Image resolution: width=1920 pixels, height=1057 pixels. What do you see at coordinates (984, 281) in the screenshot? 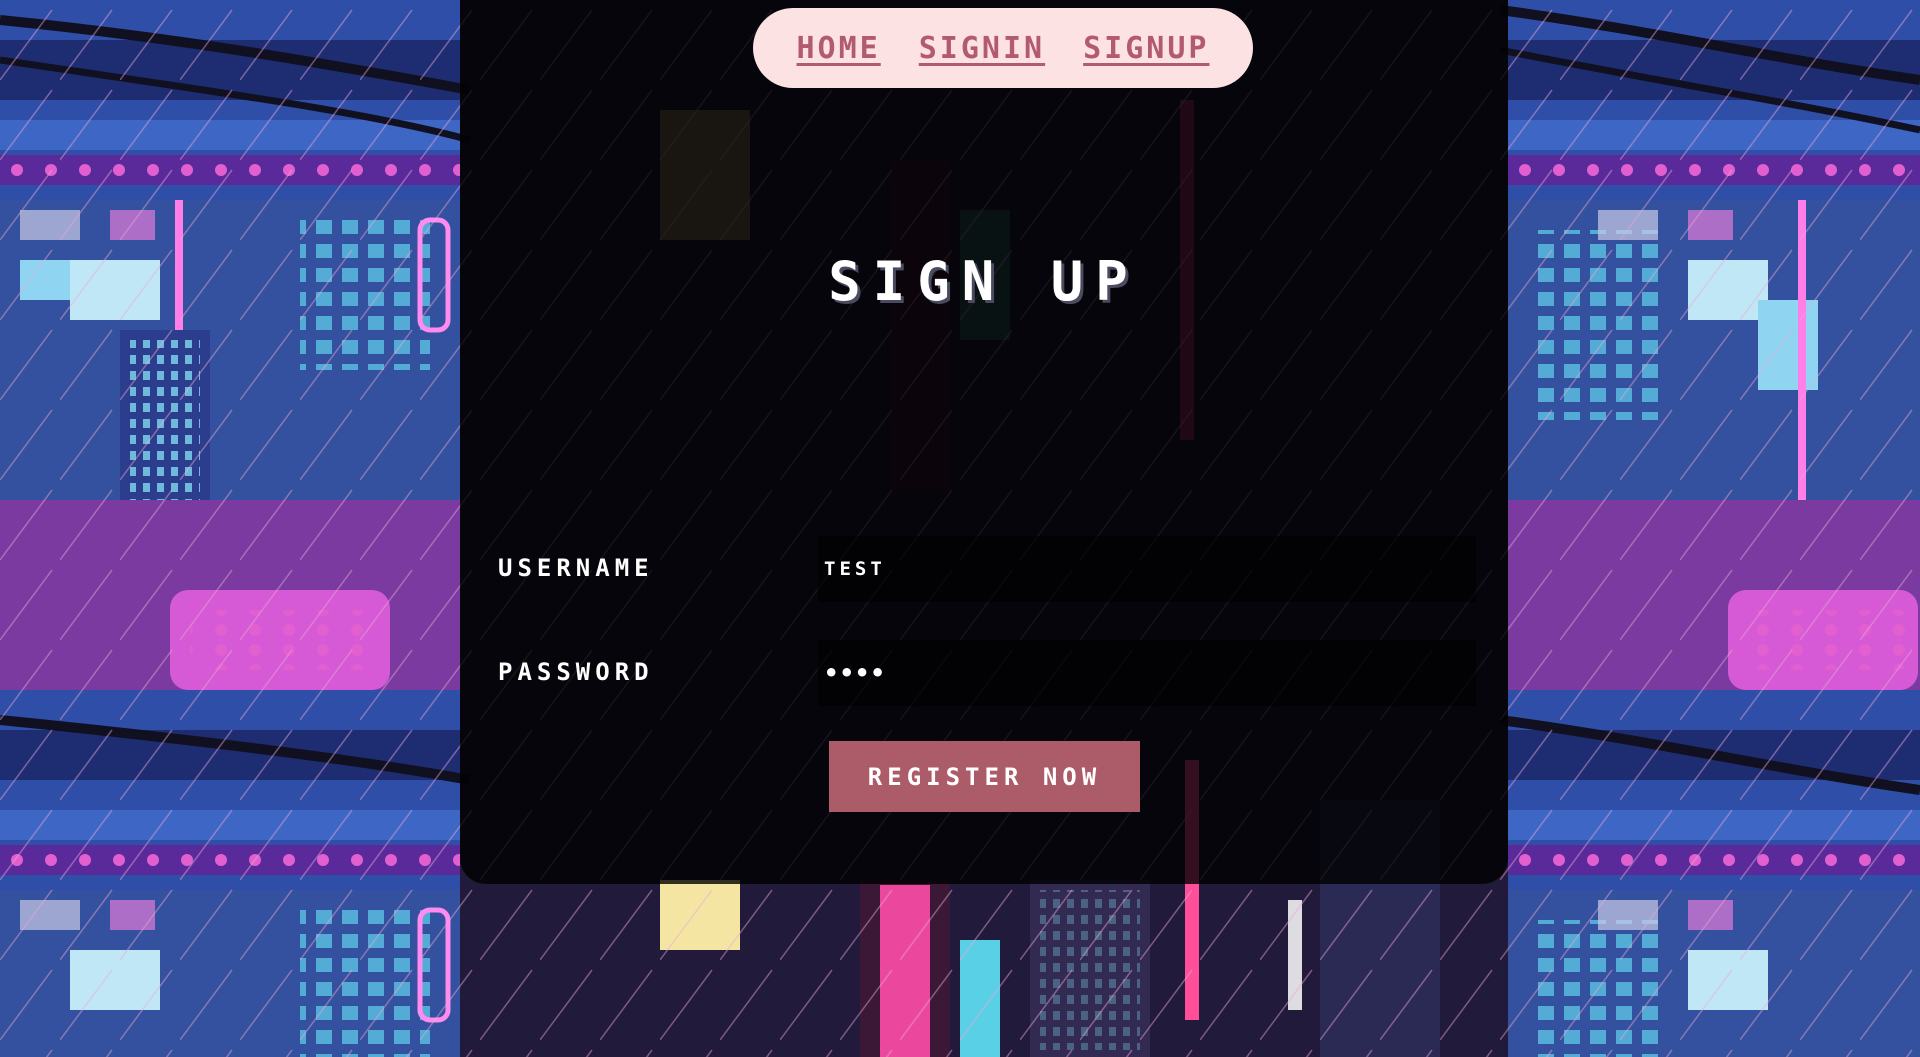
I see `page-title: SIGN UP` at bounding box center [984, 281].